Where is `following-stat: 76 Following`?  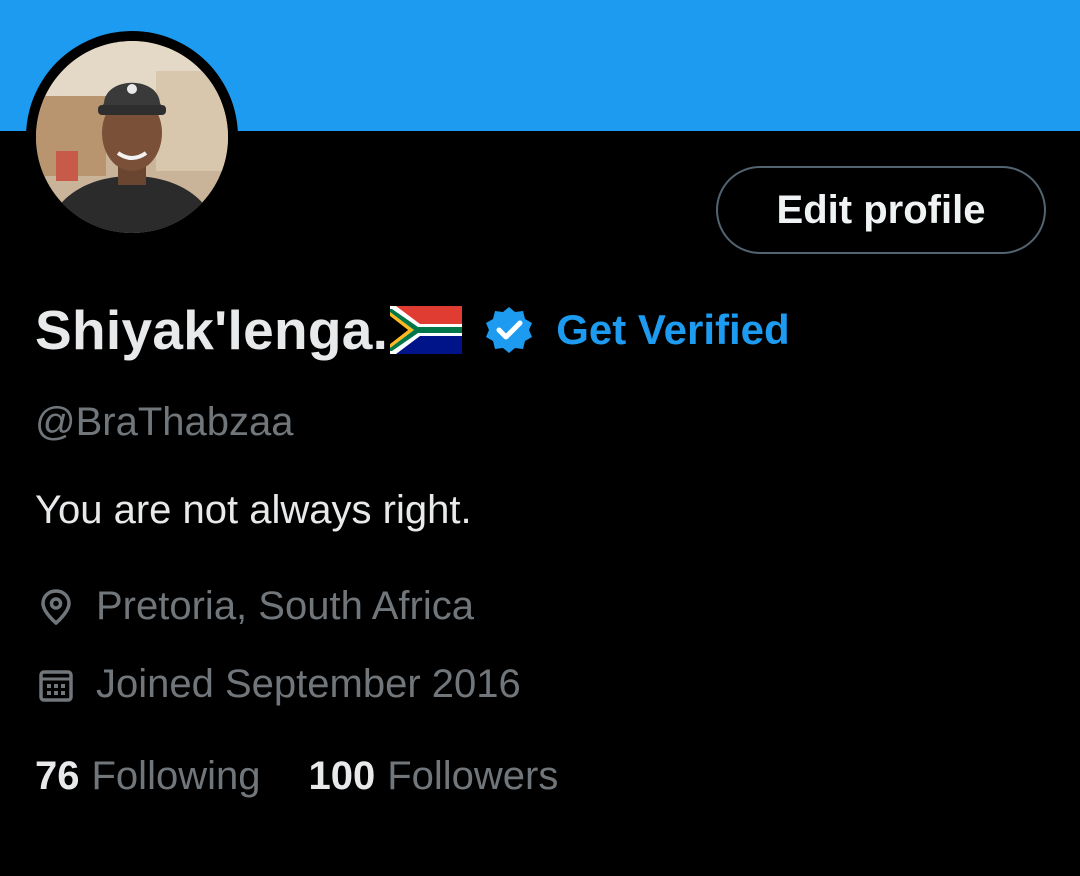
following-stat: 76 Following is located at coordinates (147, 776).